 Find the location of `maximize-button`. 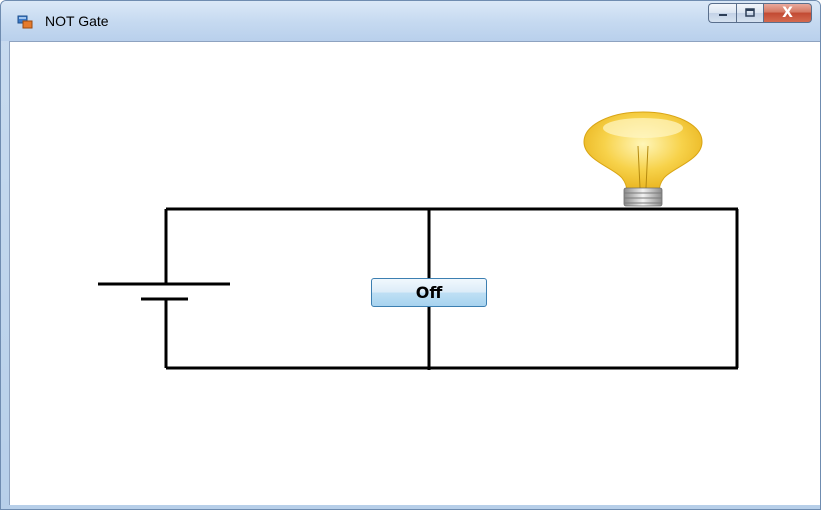

maximize-button is located at coordinates (750, 13).